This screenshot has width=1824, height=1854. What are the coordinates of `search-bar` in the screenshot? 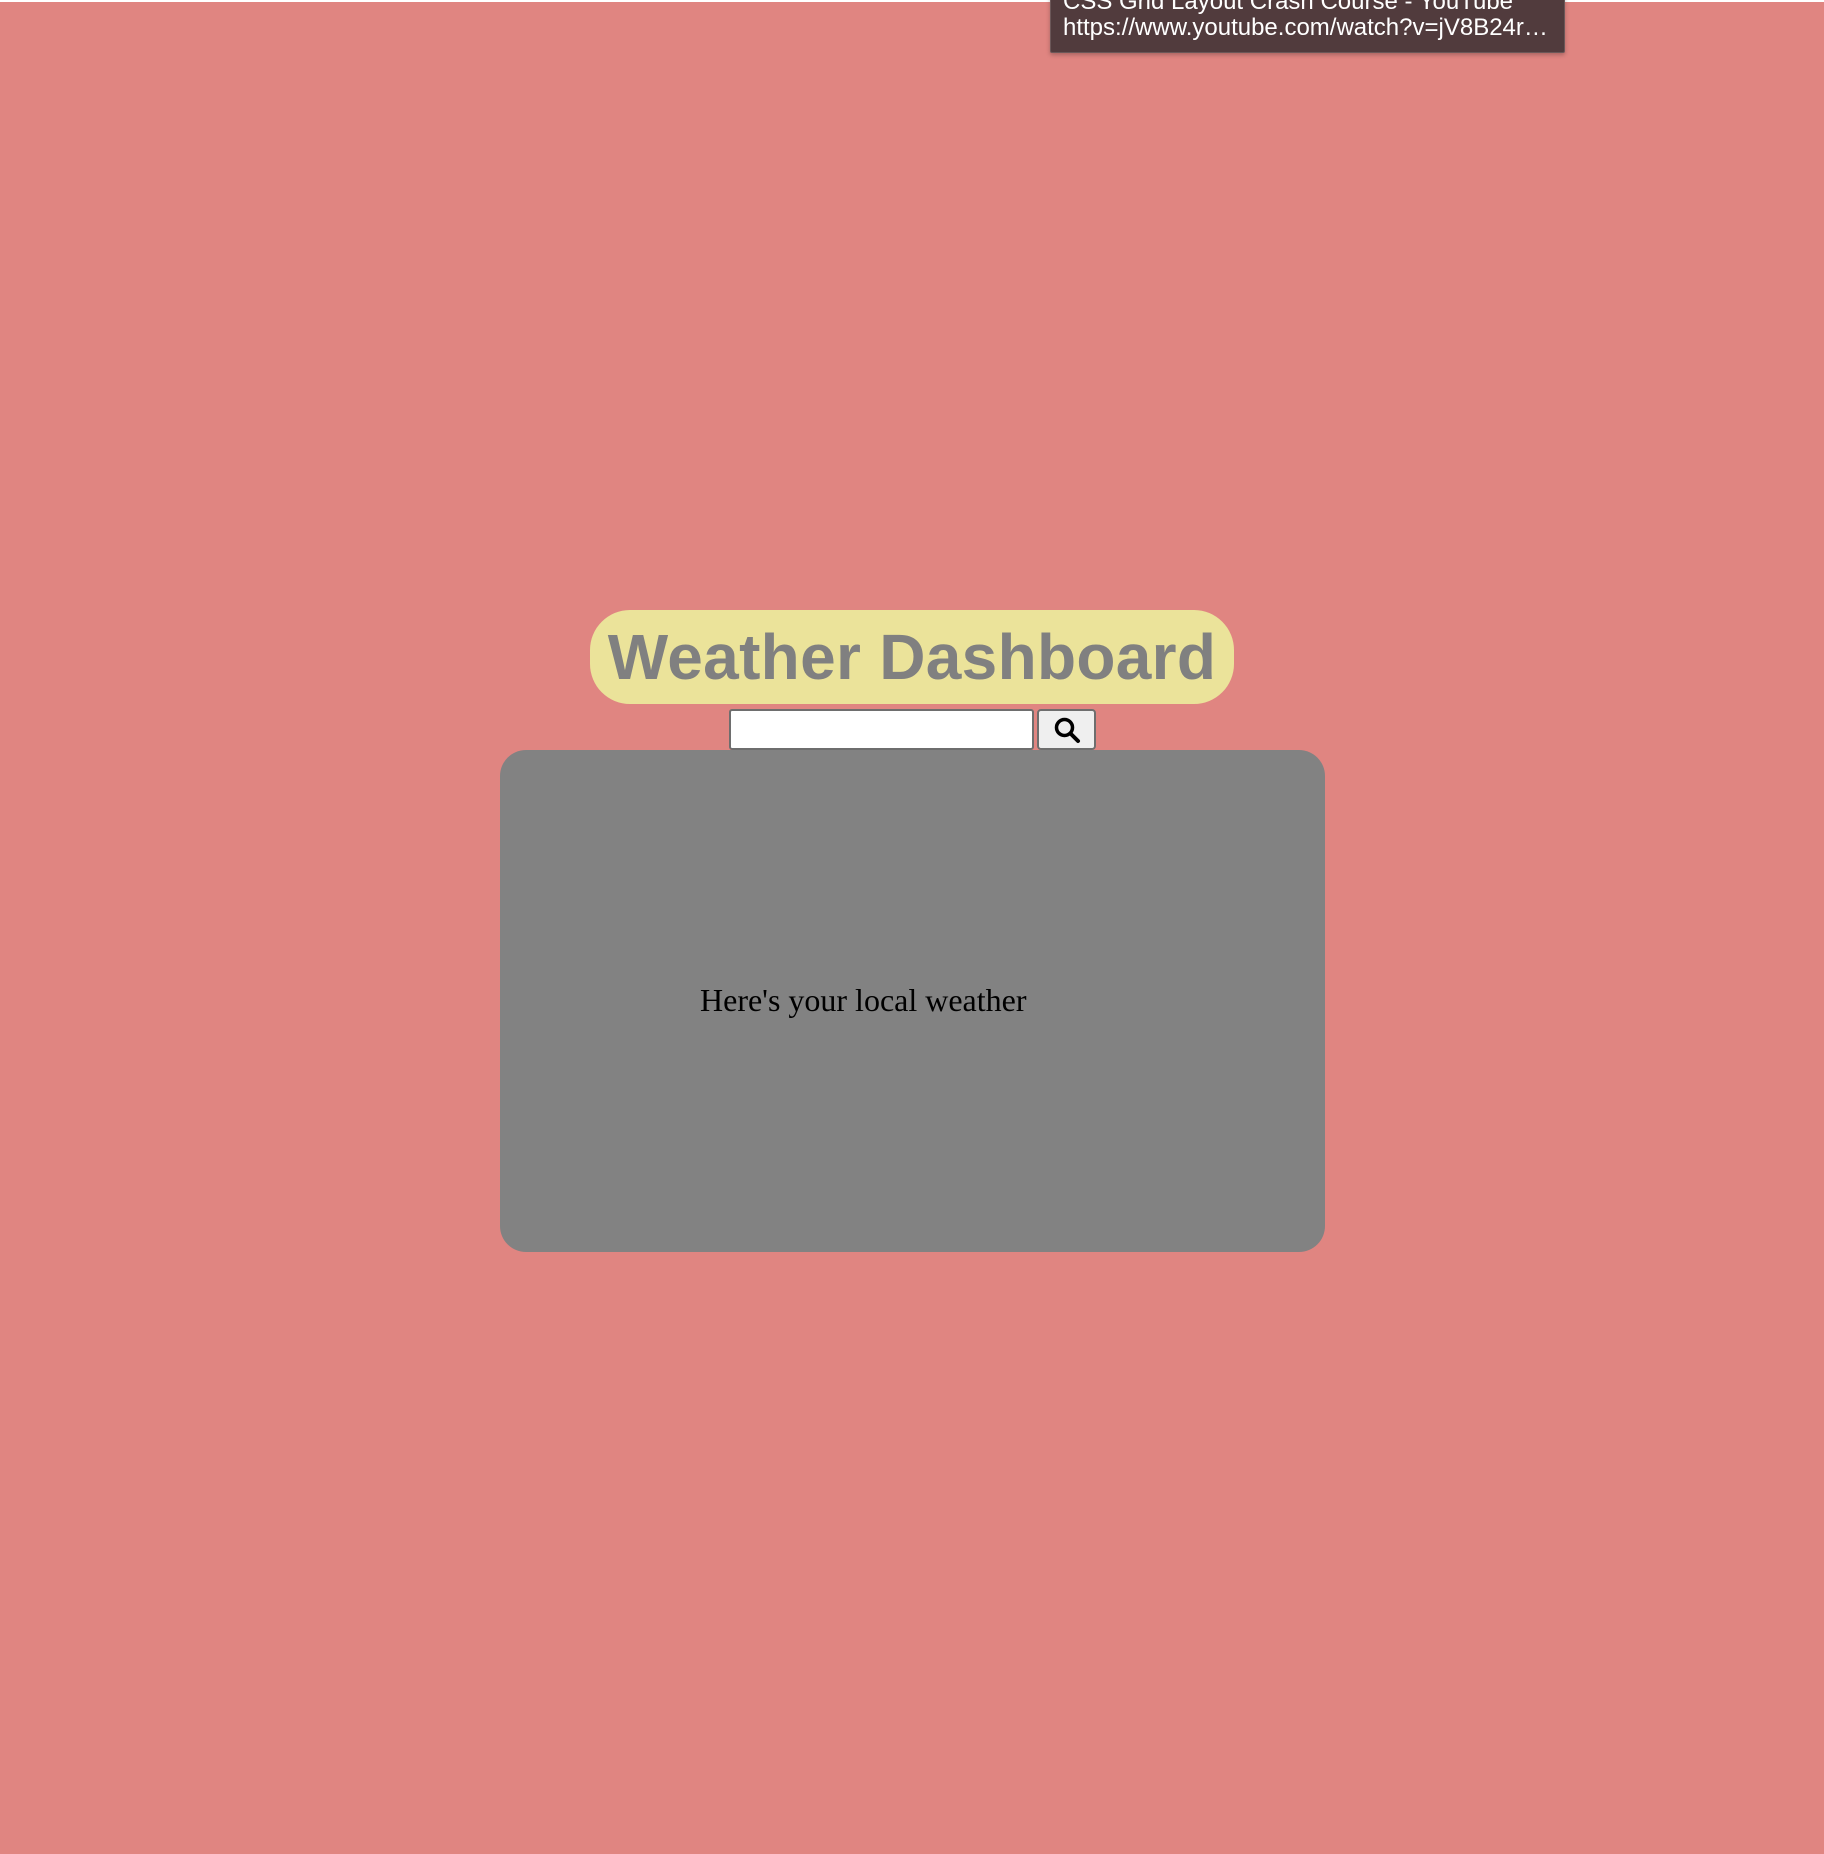 It's located at (912, 729).